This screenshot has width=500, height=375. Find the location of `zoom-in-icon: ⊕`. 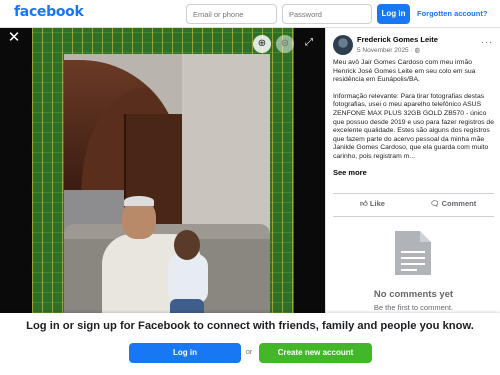

zoom-in-icon: ⊕ is located at coordinates (262, 44).